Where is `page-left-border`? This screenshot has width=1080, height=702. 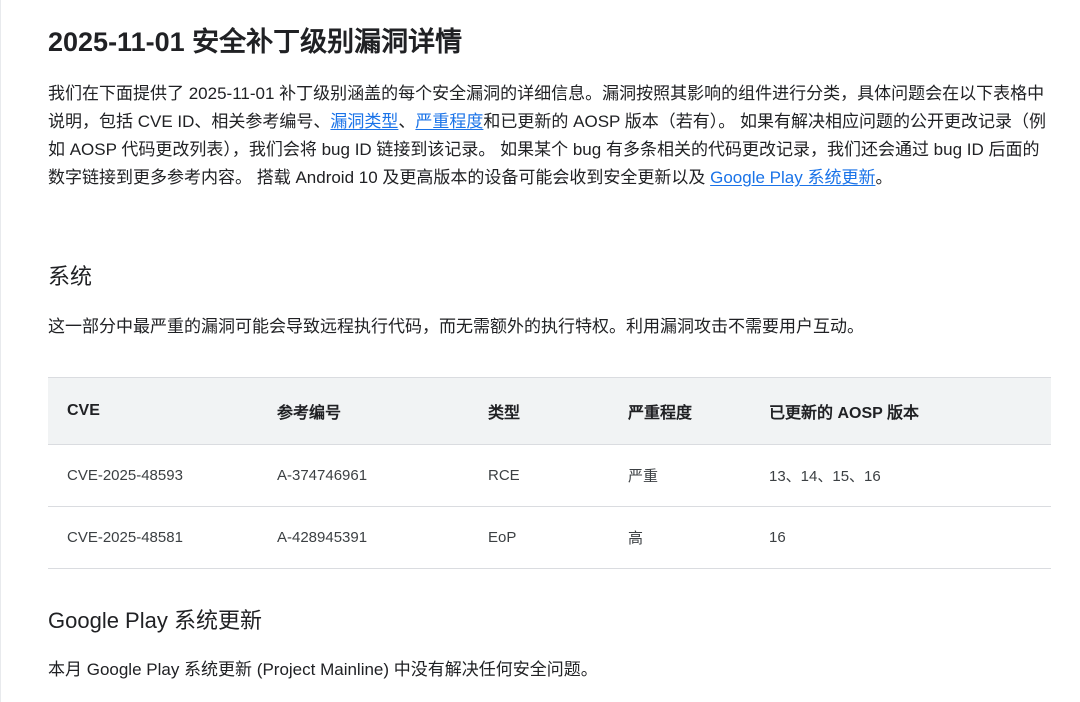 page-left-border is located at coordinates (0, 351).